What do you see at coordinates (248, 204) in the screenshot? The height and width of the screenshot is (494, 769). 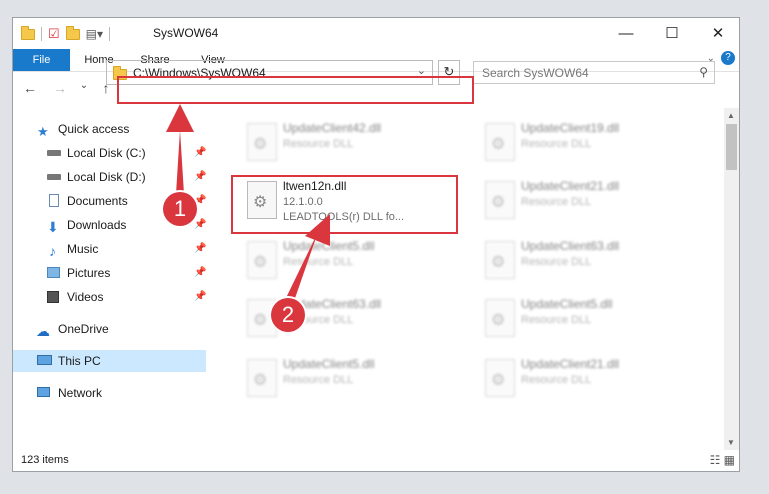 I see `annotation-arrows` at bounding box center [248, 204].